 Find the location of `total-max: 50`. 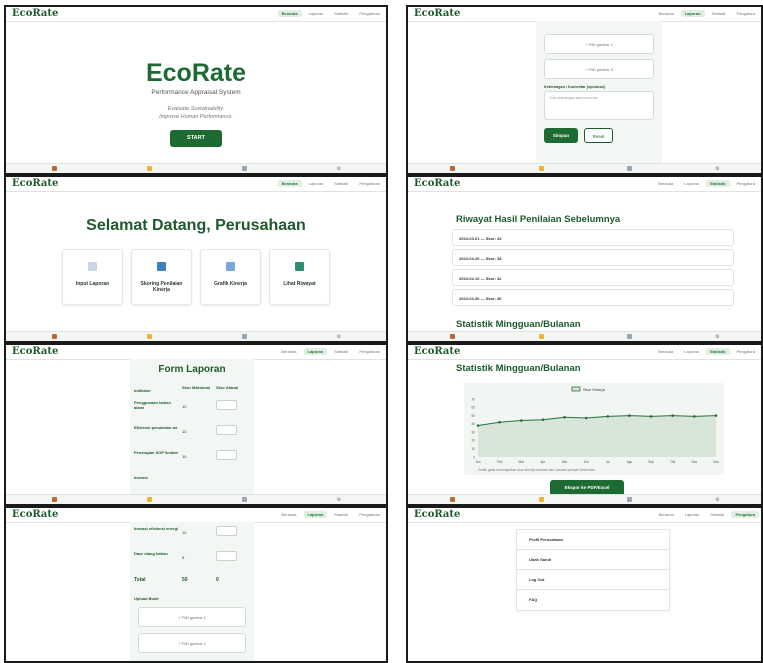

total-max: 50 is located at coordinates (185, 580).